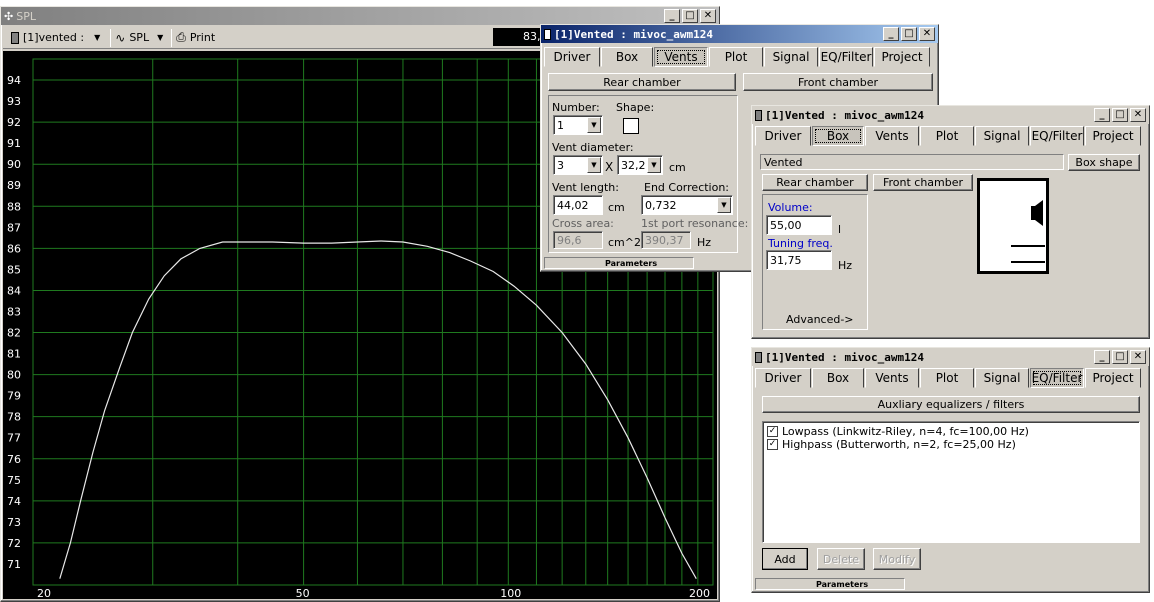 The width and height of the screenshot is (1154, 602). What do you see at coordinates (139, 37) in the screenshot?
I see `view-select: SPL` at bounding box center [139, 37].